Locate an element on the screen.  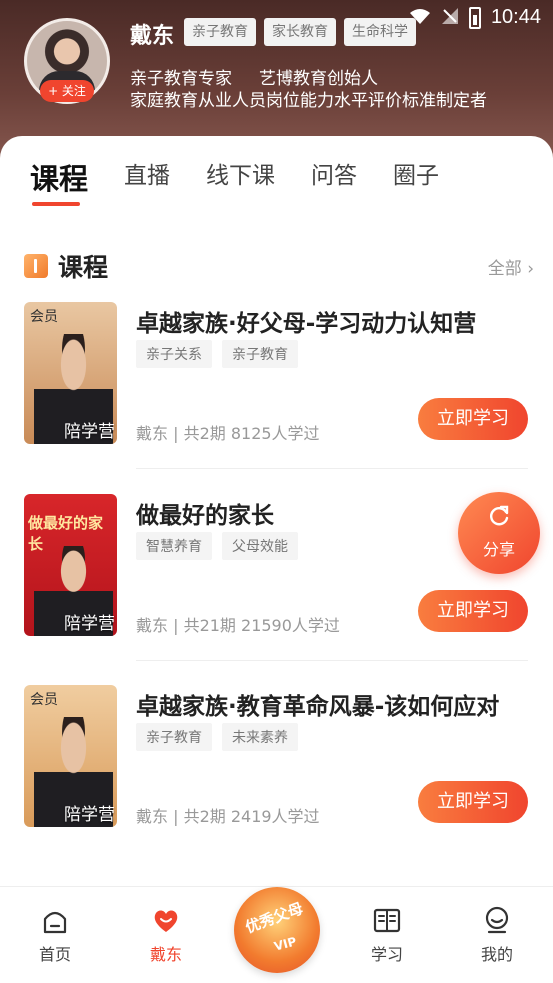
view-all-link: 全部 › is located at coordinates (511, 266).